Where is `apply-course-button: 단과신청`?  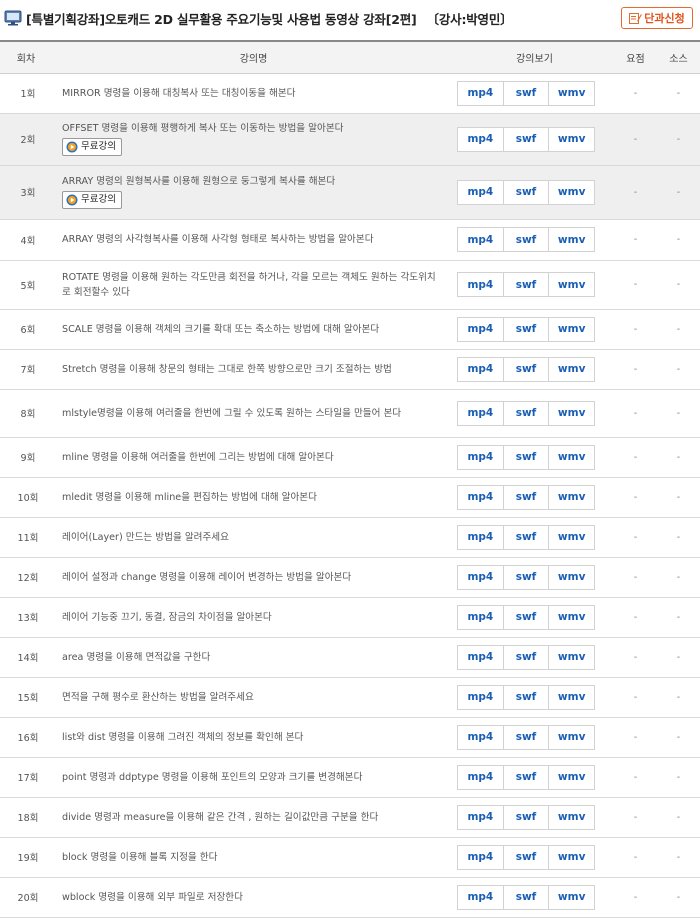
apply-course-button: 단과신청 is located at coordinates (657, 18).